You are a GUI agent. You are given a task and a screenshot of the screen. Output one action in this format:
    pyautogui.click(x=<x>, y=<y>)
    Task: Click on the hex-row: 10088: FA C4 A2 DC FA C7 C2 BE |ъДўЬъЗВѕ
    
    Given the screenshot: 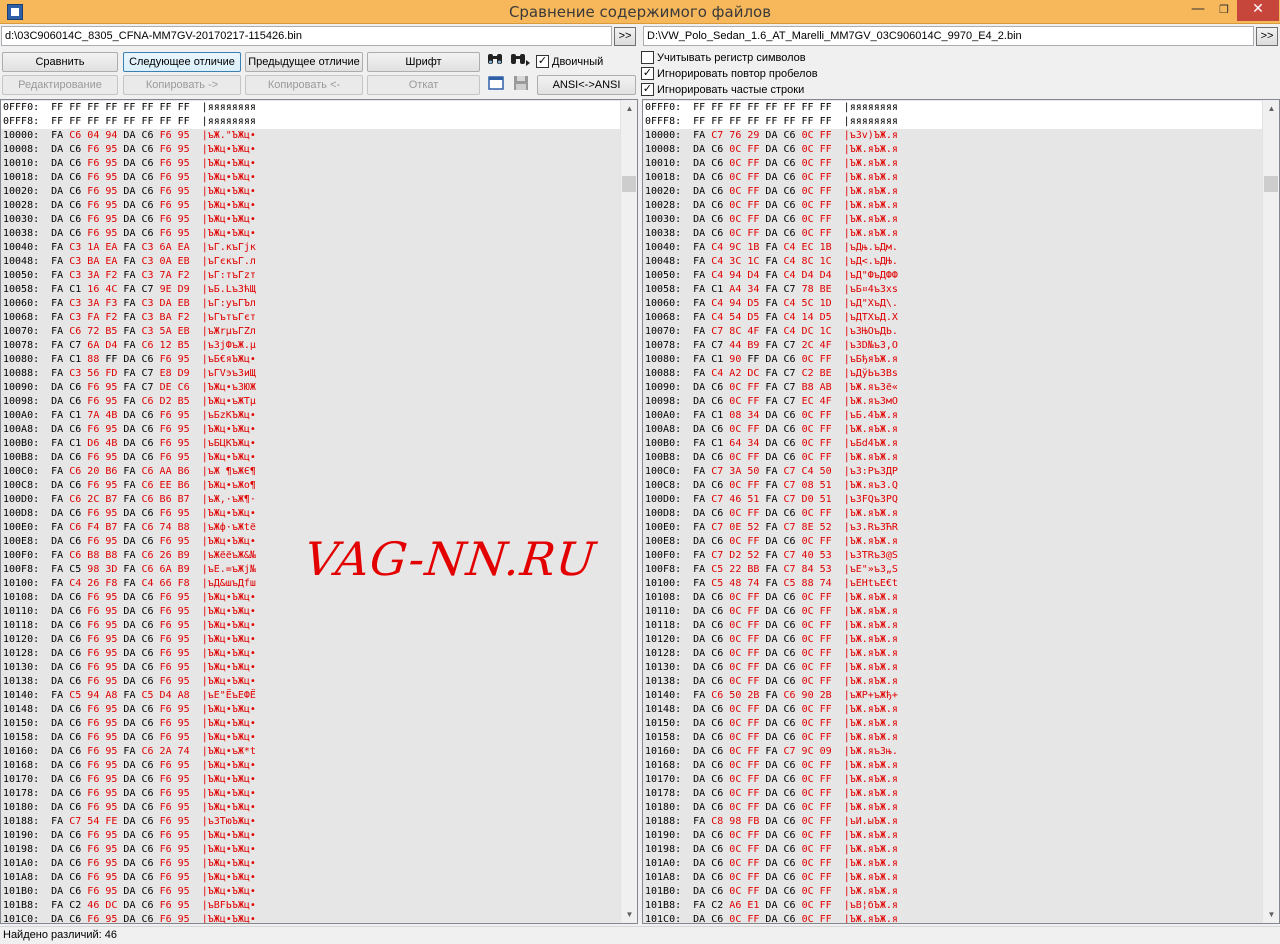 What is the action you would take?
    pyautogui.click(x=952, y=374)
    